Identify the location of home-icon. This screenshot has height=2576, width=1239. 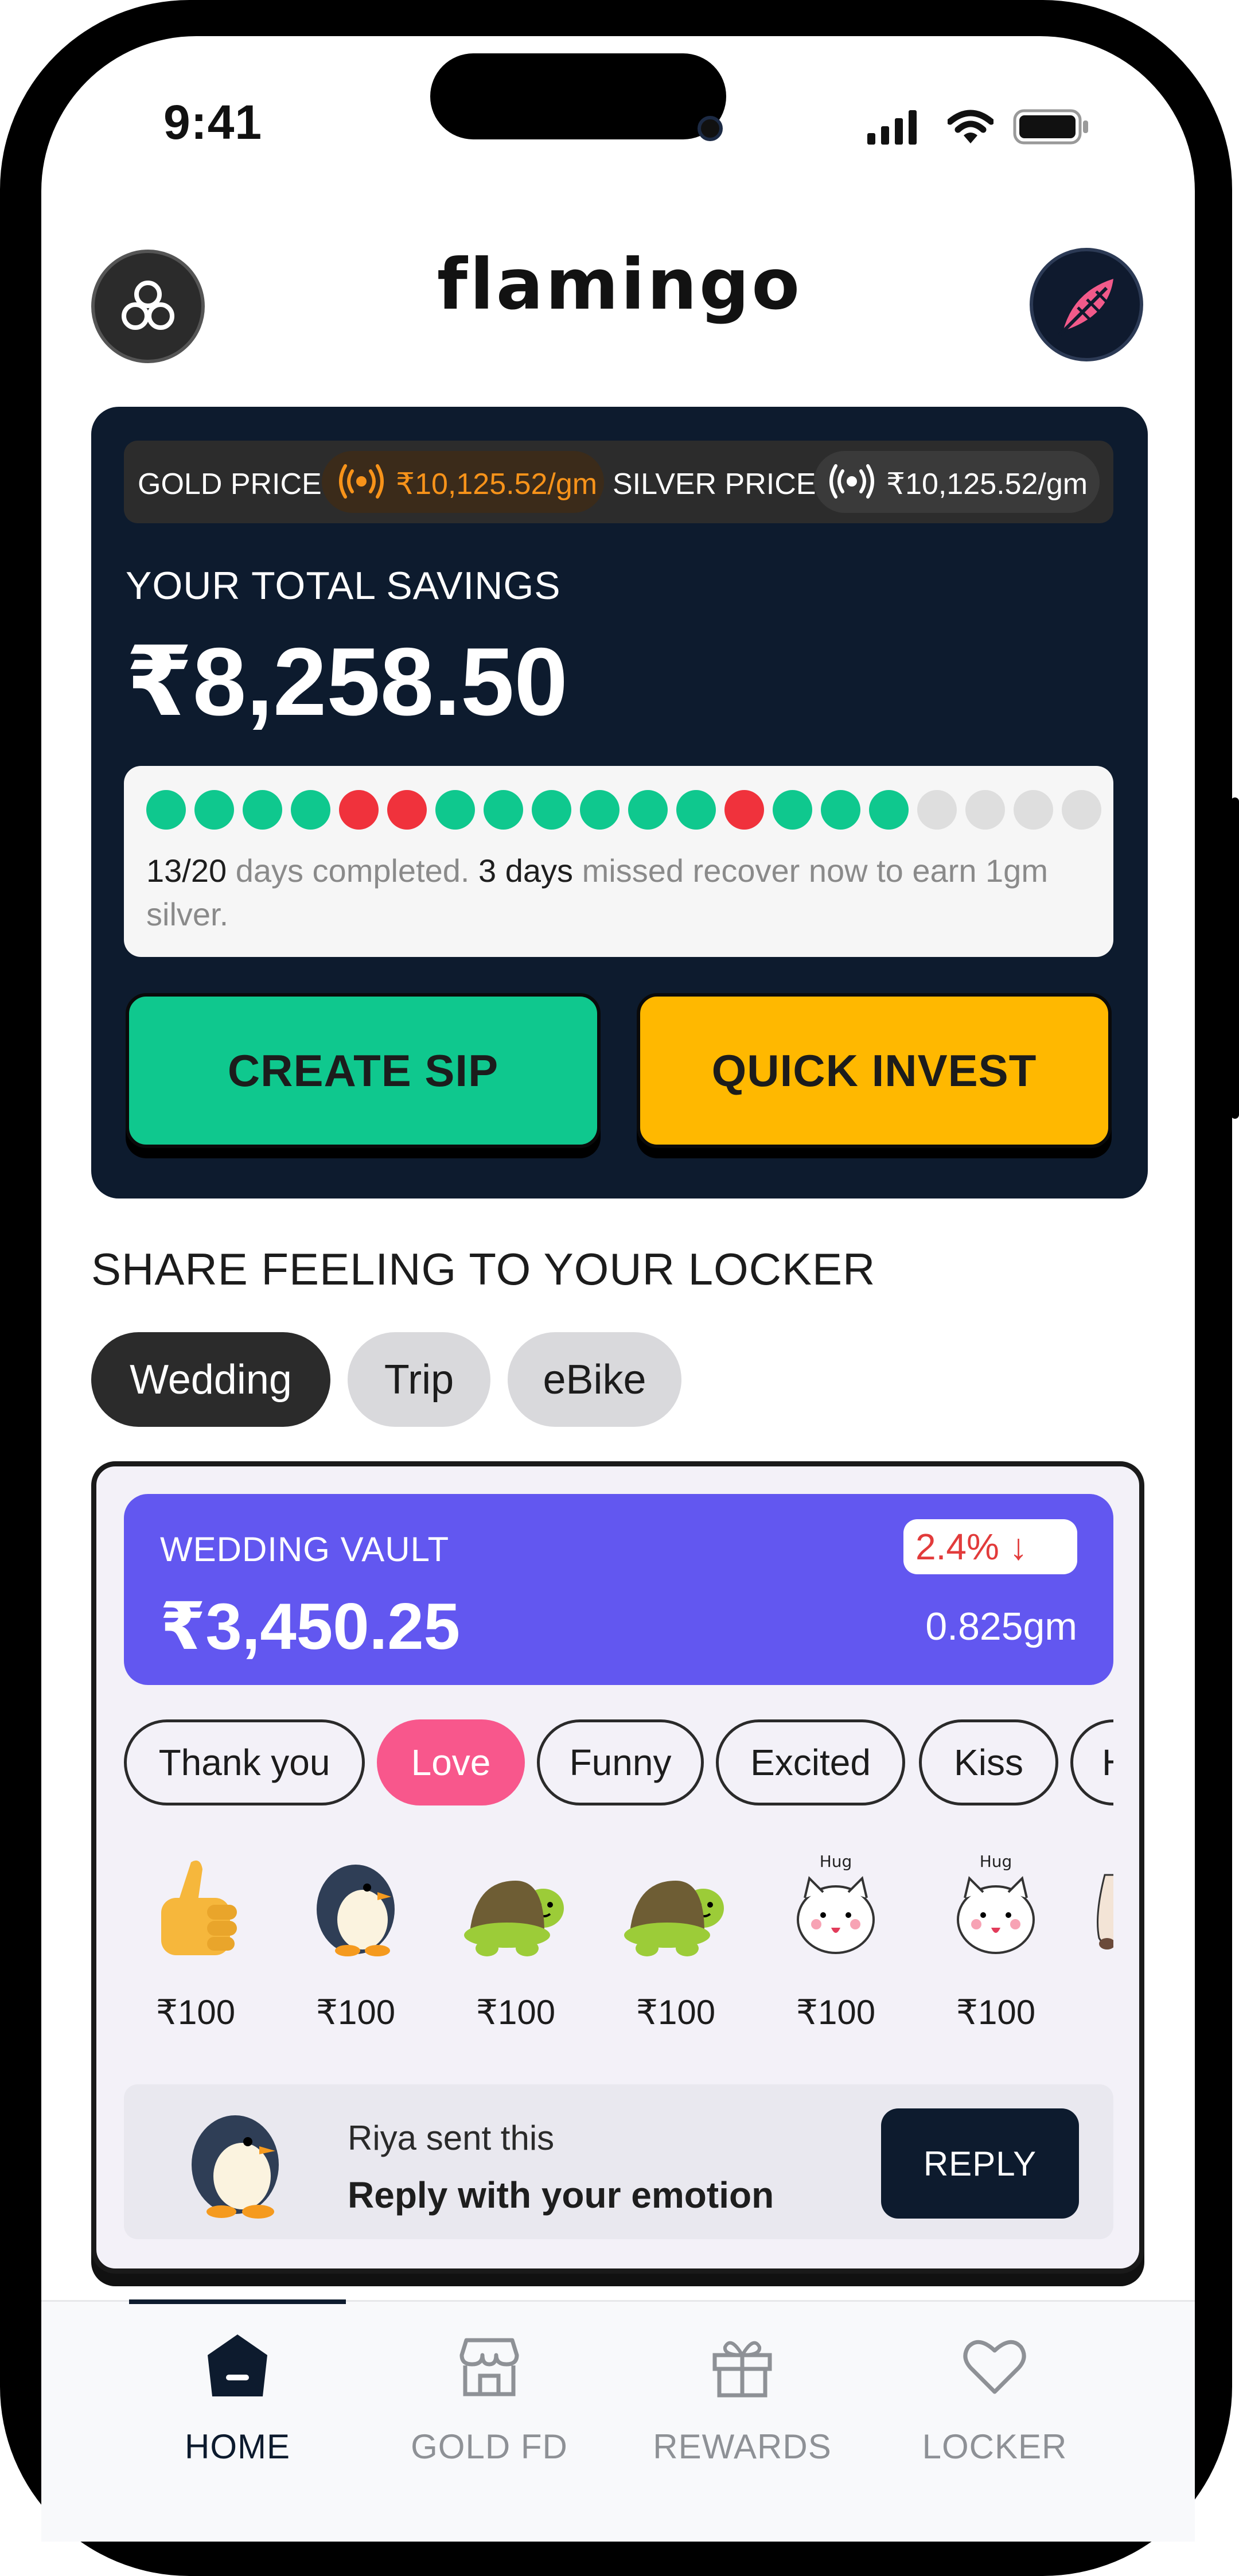
(237, 2365).